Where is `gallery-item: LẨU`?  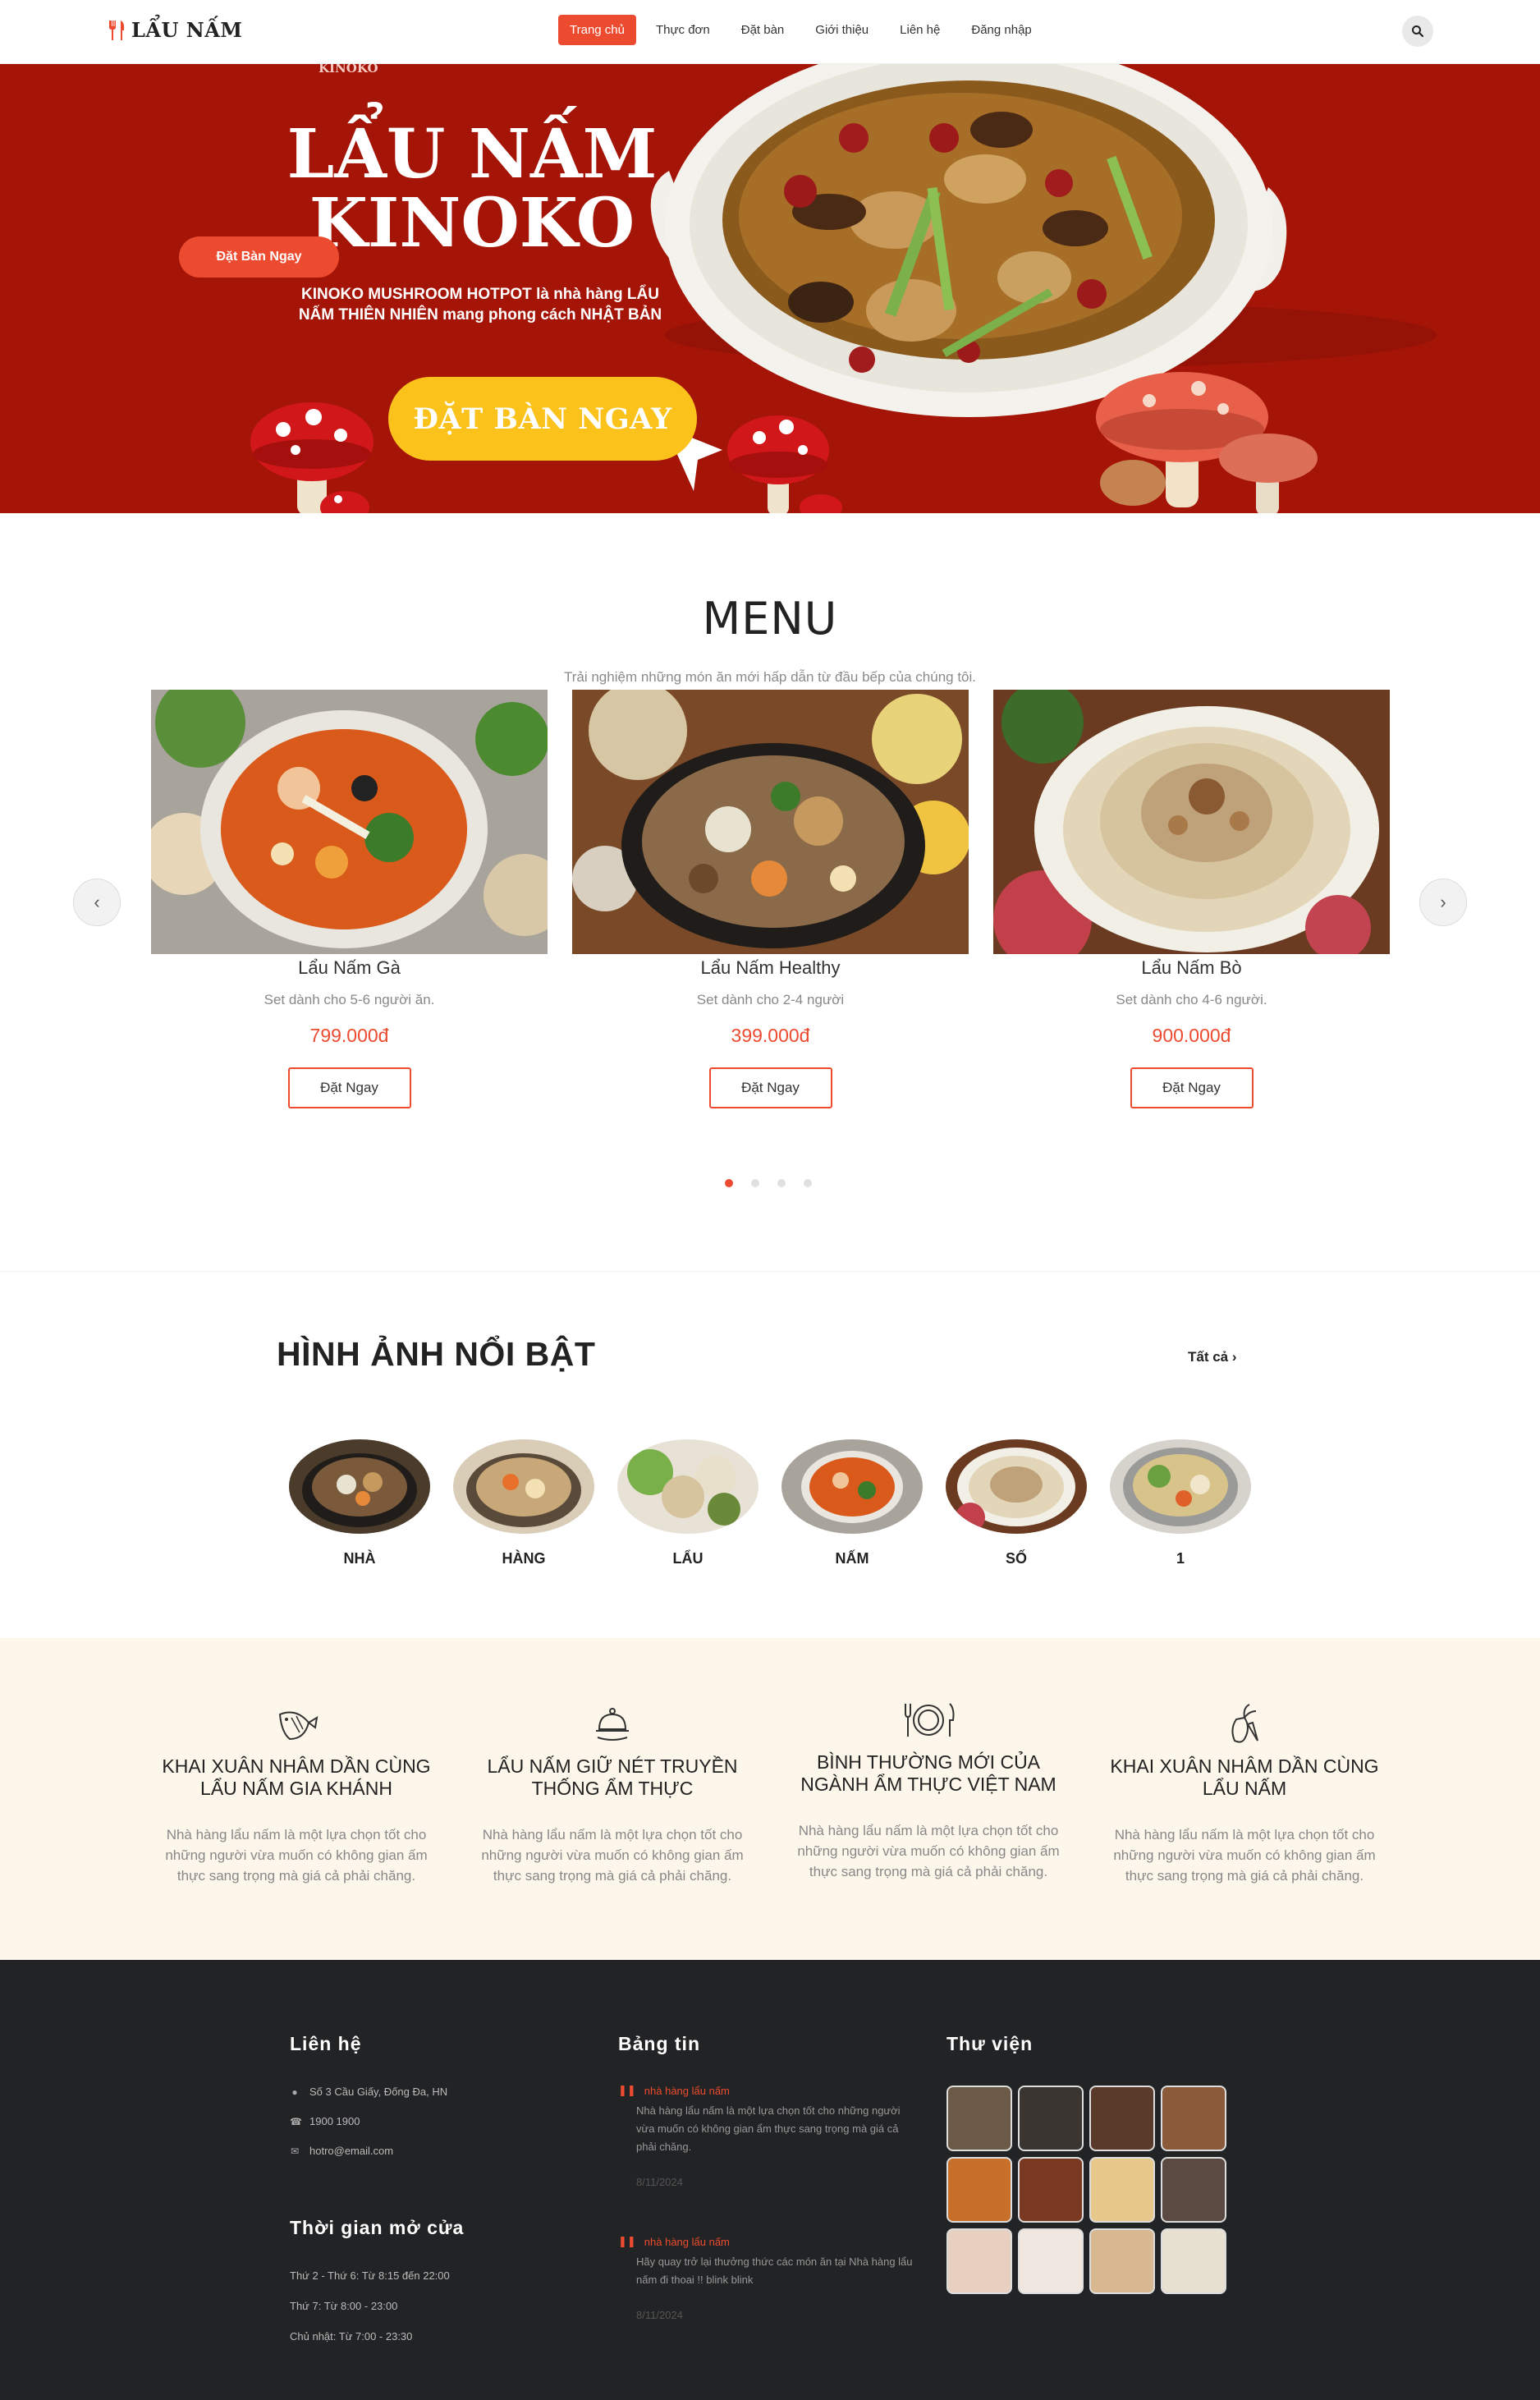 gallery-item: LẨU is located at coordinates (688, 1503).